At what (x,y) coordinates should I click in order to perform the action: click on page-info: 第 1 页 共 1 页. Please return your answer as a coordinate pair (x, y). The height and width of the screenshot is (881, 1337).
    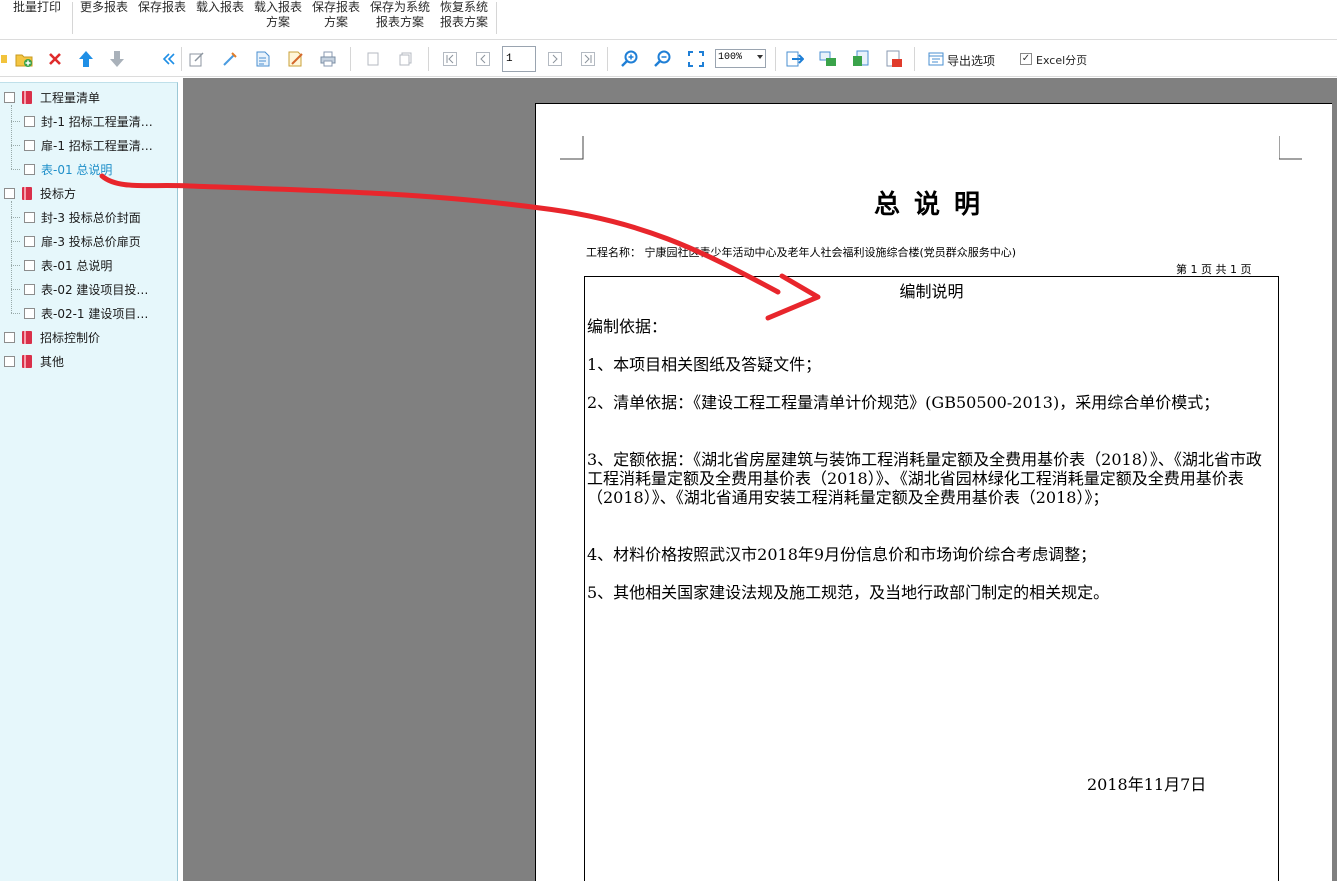
    Looking at the image, I should click on (1214, 269).